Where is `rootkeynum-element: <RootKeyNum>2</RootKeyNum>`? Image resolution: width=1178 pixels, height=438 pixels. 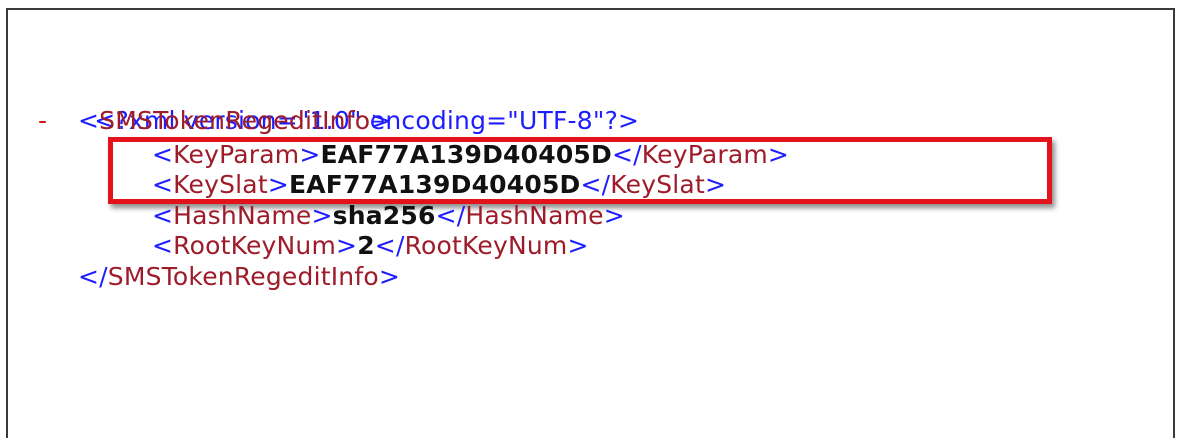 rootkeynum-element: <RootKeyNum>2</RootKeyNum> is located at coordinates (370, 246).